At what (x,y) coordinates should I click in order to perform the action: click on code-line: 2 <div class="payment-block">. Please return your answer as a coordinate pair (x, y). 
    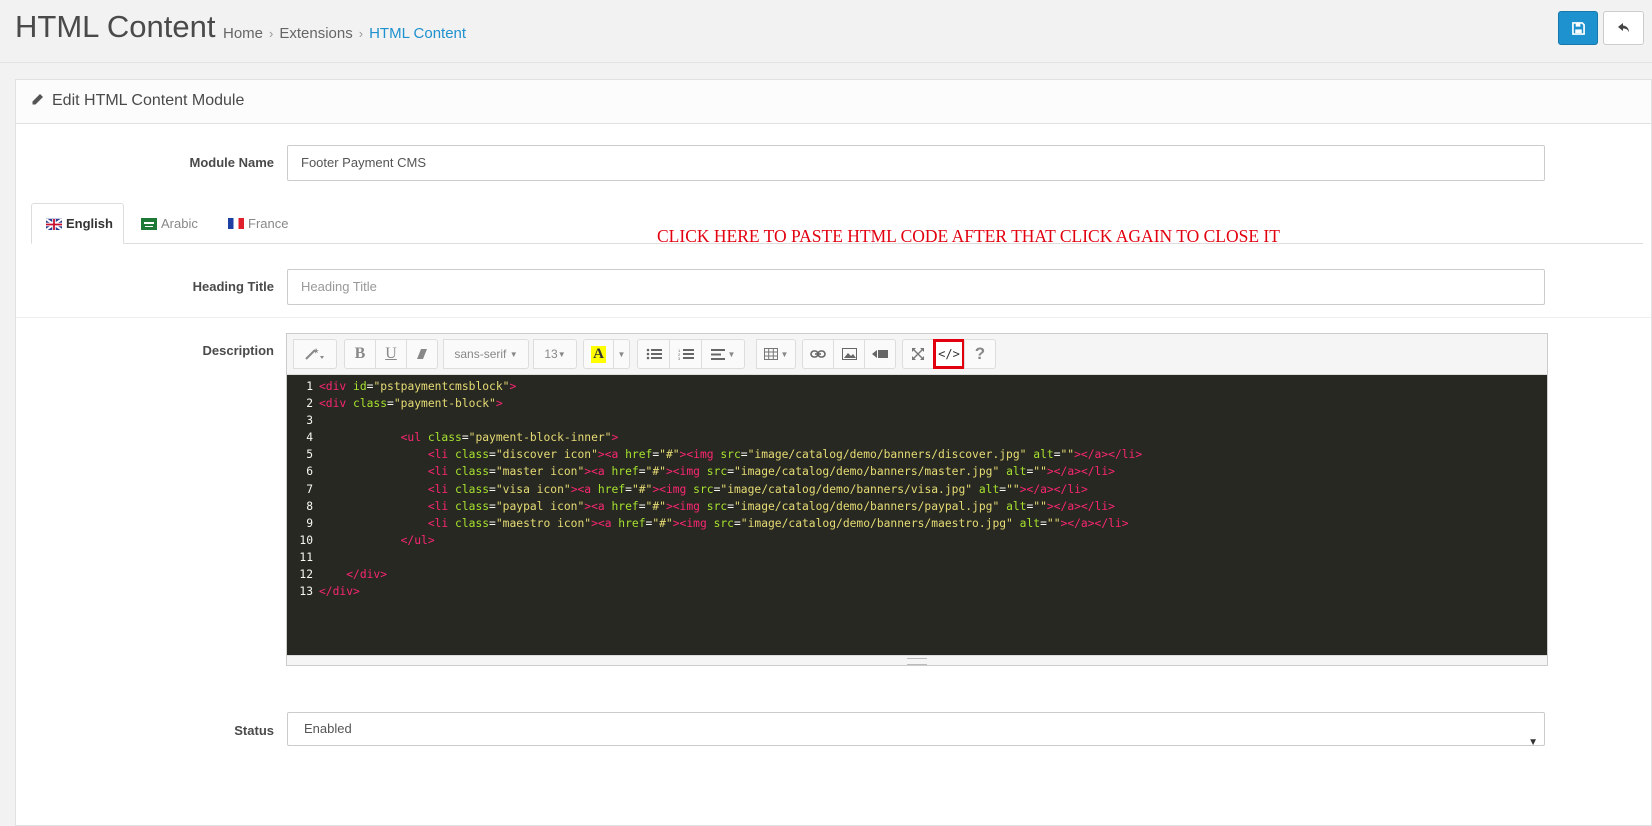
    Looking at the image, I should click on (917, 403).